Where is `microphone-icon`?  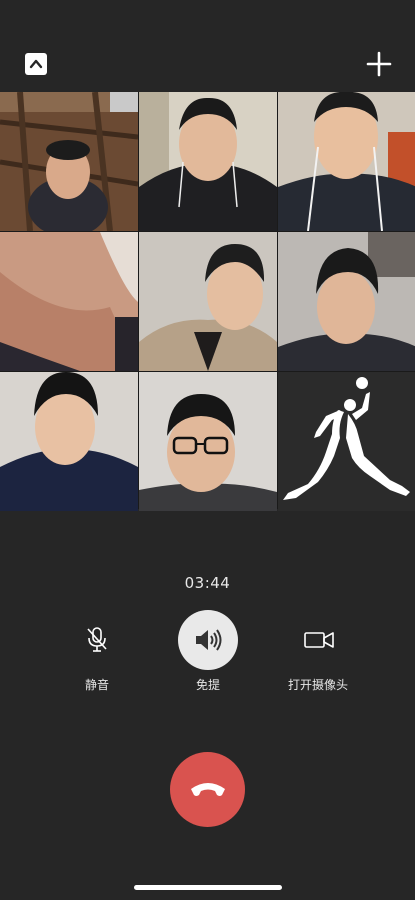 microphone-icon is located at coordinates (97, 639).